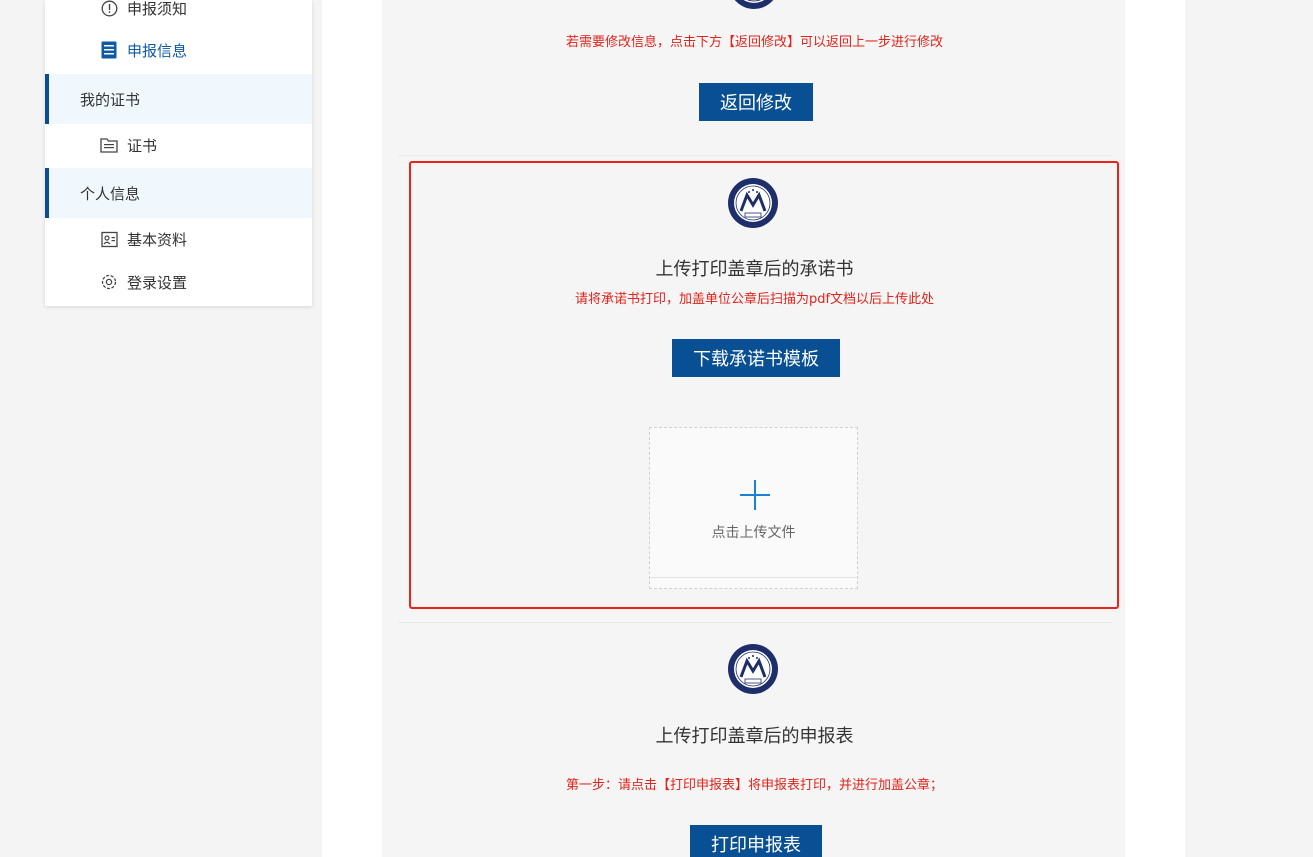 This screenshot has width=1313, height=857. What do you see at coordinates (109, 50) in the screenshot?
I see `document-list-icon` at bounding box center [109, 50].